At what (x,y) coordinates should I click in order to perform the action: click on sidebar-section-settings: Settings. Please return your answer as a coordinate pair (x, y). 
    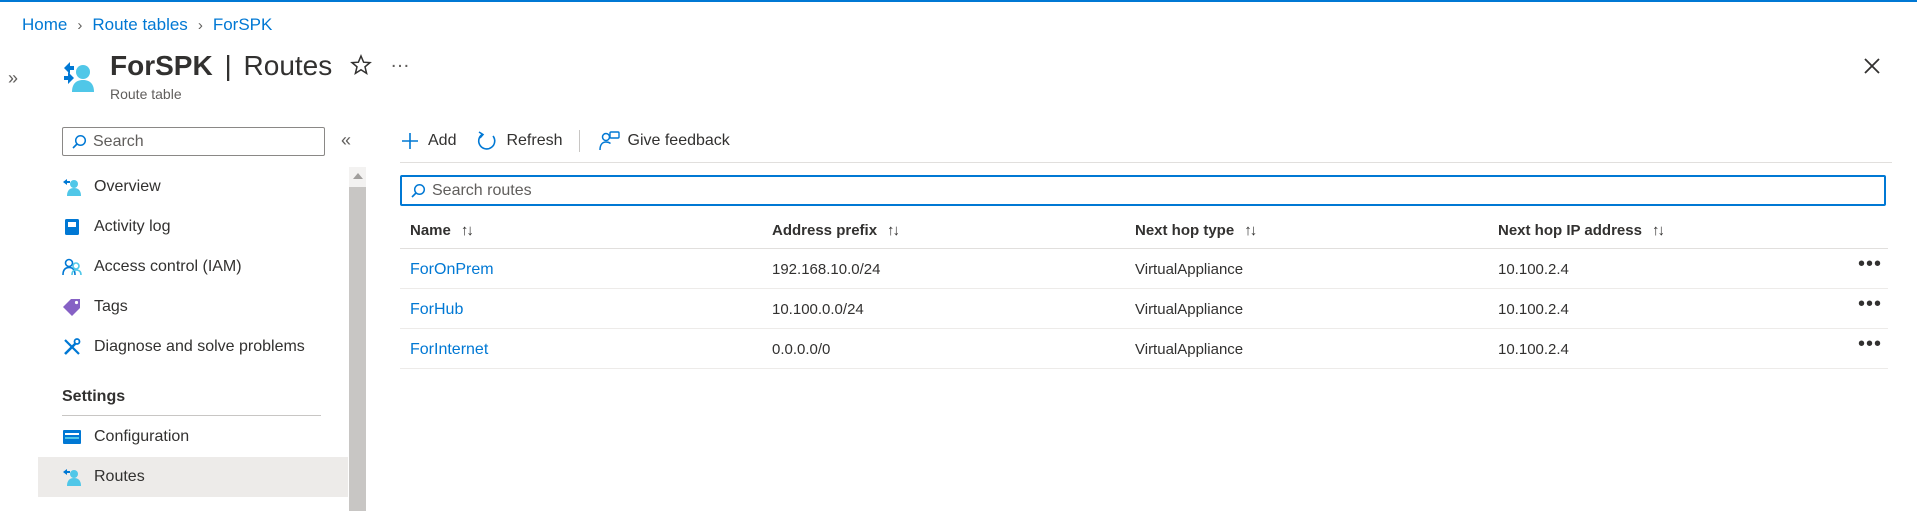
    Looking at the image, I should click on (94, 396).